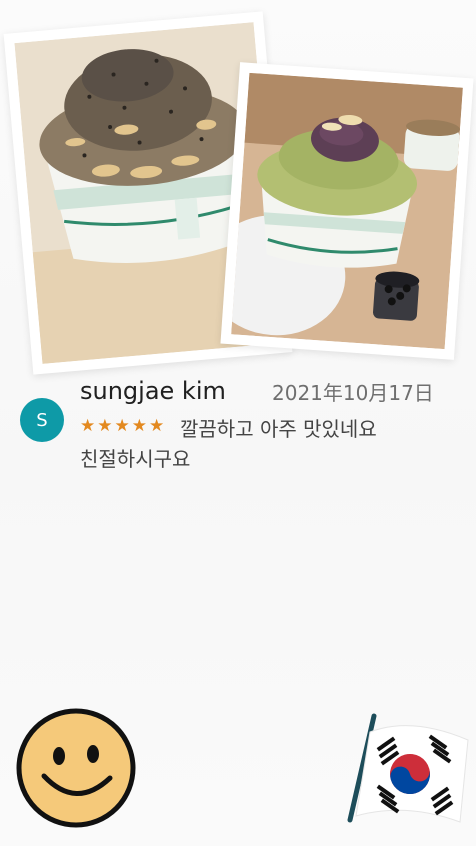 The image size is (476, 846). What do you see at coordinates (135, 459) in the screenshot?
I see `review-text-line2: 친절하시구요` at bounding box center [135, 459].